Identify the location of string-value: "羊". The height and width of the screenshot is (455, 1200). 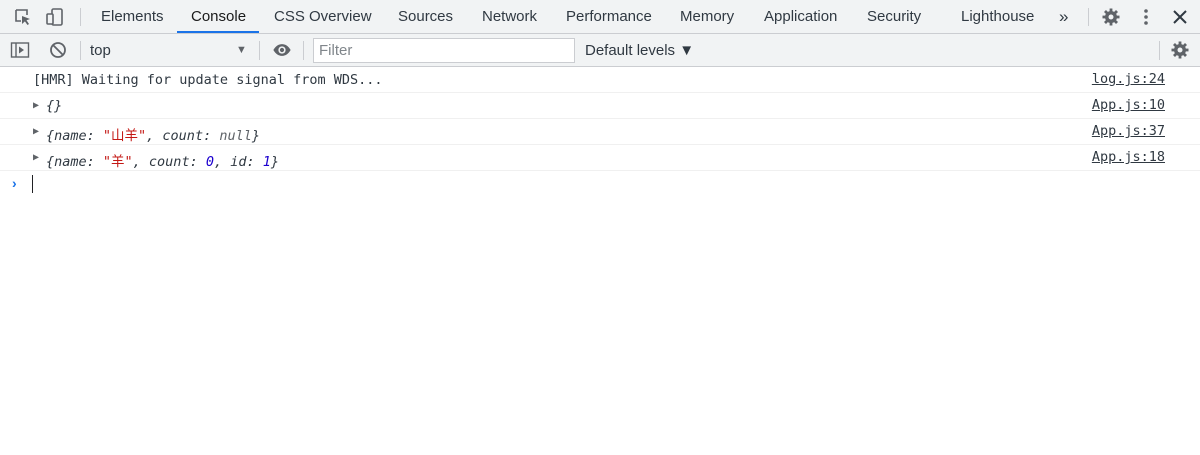
(117, 162).